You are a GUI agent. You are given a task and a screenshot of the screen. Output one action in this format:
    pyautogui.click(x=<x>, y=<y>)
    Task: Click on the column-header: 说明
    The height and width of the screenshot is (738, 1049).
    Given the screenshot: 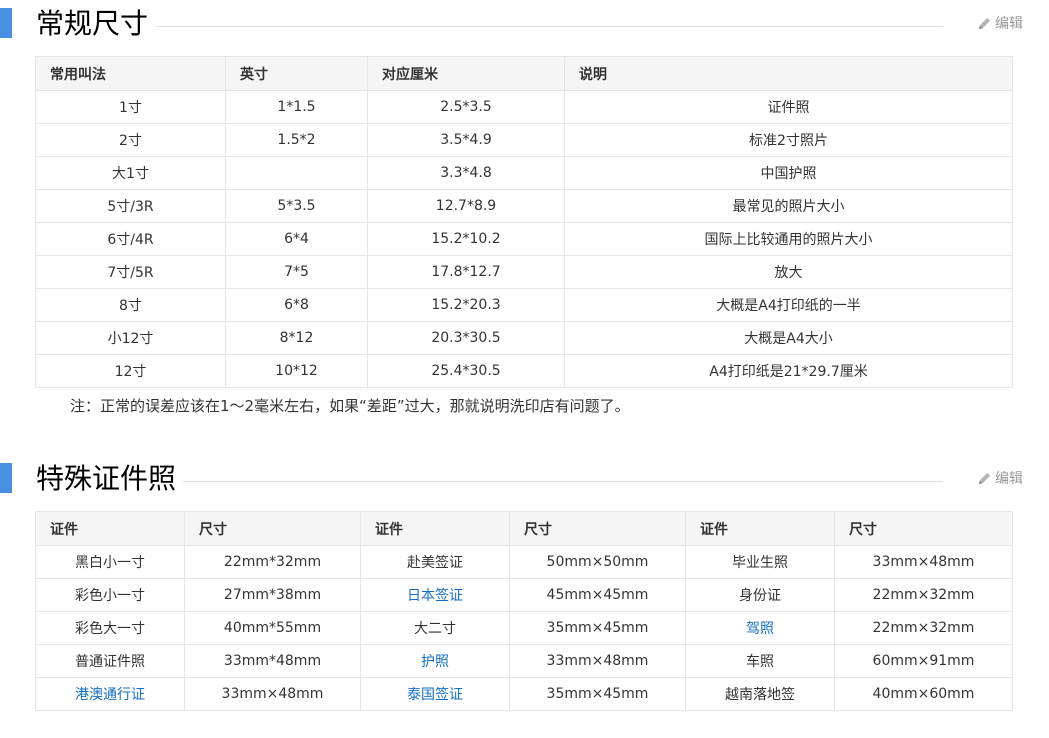 What is the action you would take?
    pyautogui.click(x=788, y=73)
    